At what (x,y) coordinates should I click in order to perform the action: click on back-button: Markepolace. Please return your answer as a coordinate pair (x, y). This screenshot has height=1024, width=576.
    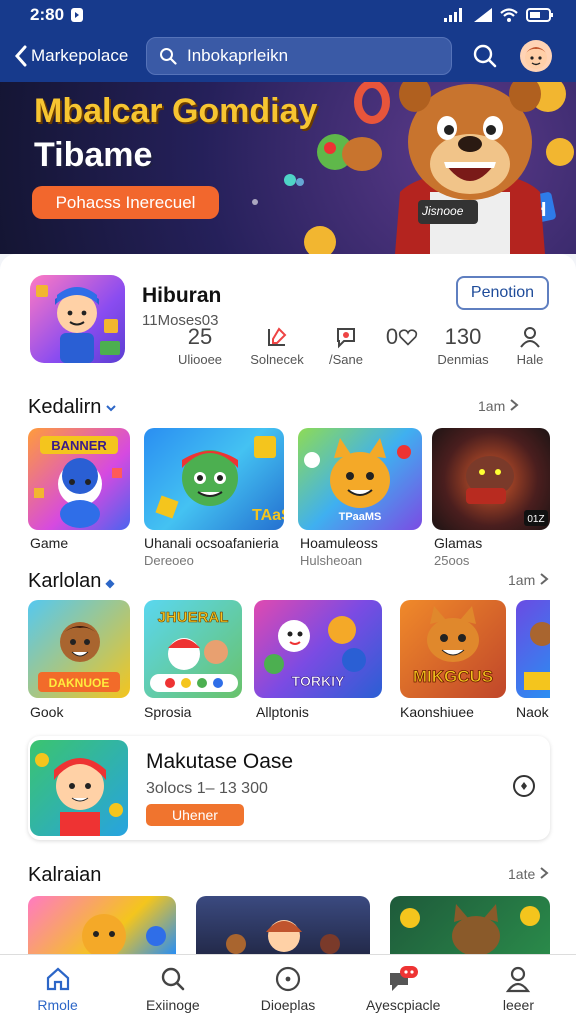
    Looking at the image, I should click on (79, 56).